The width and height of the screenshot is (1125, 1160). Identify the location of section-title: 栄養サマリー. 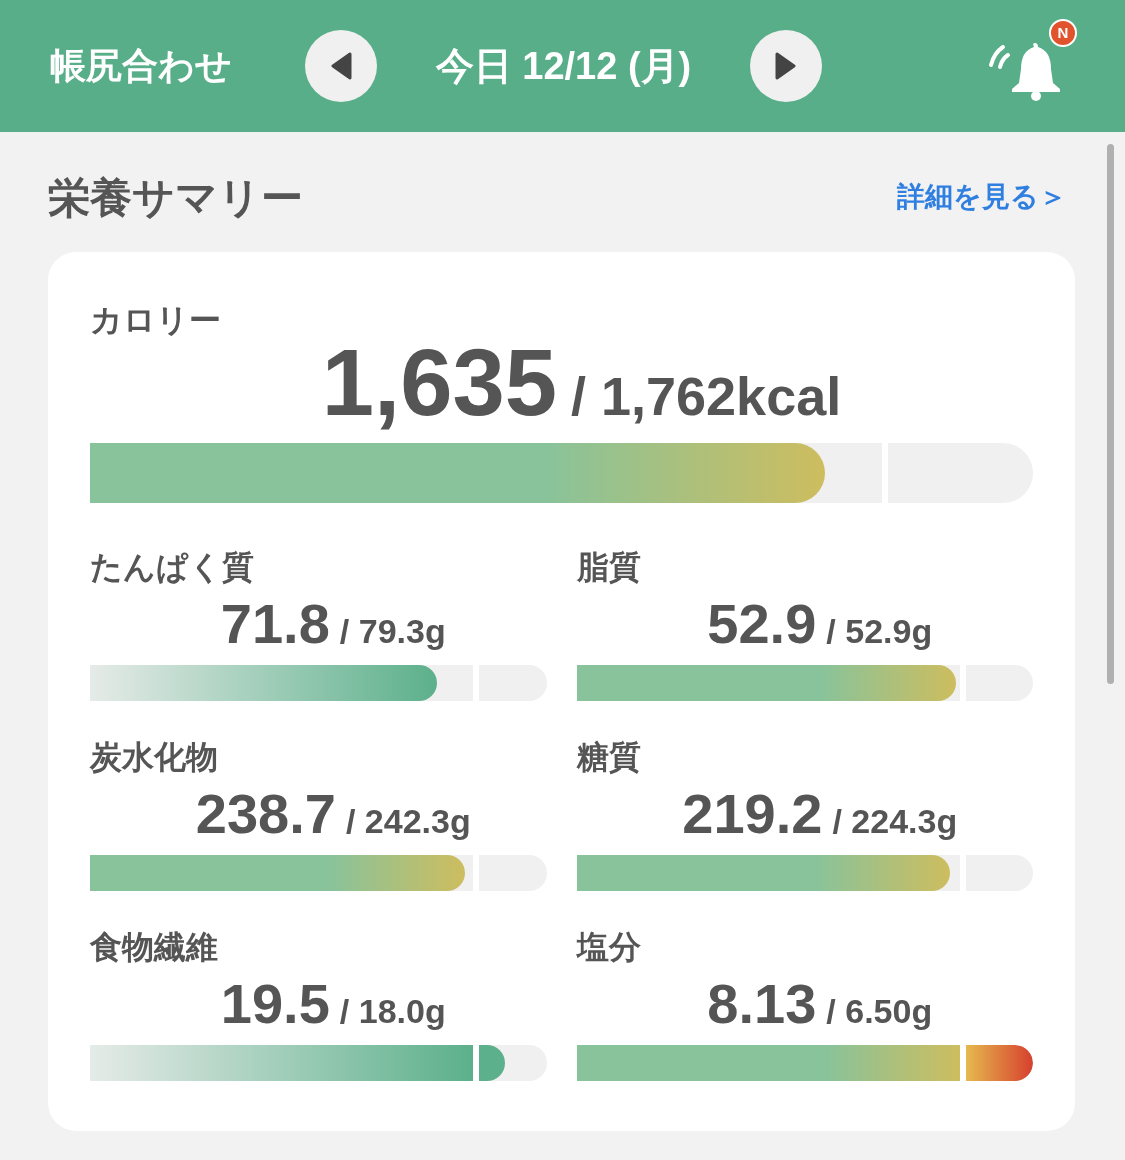
(175, 197).